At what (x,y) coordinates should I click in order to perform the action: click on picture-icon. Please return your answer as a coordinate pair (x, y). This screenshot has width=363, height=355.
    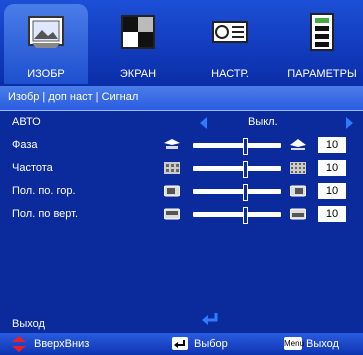
    Looking at the image, I should click on (46, 32).